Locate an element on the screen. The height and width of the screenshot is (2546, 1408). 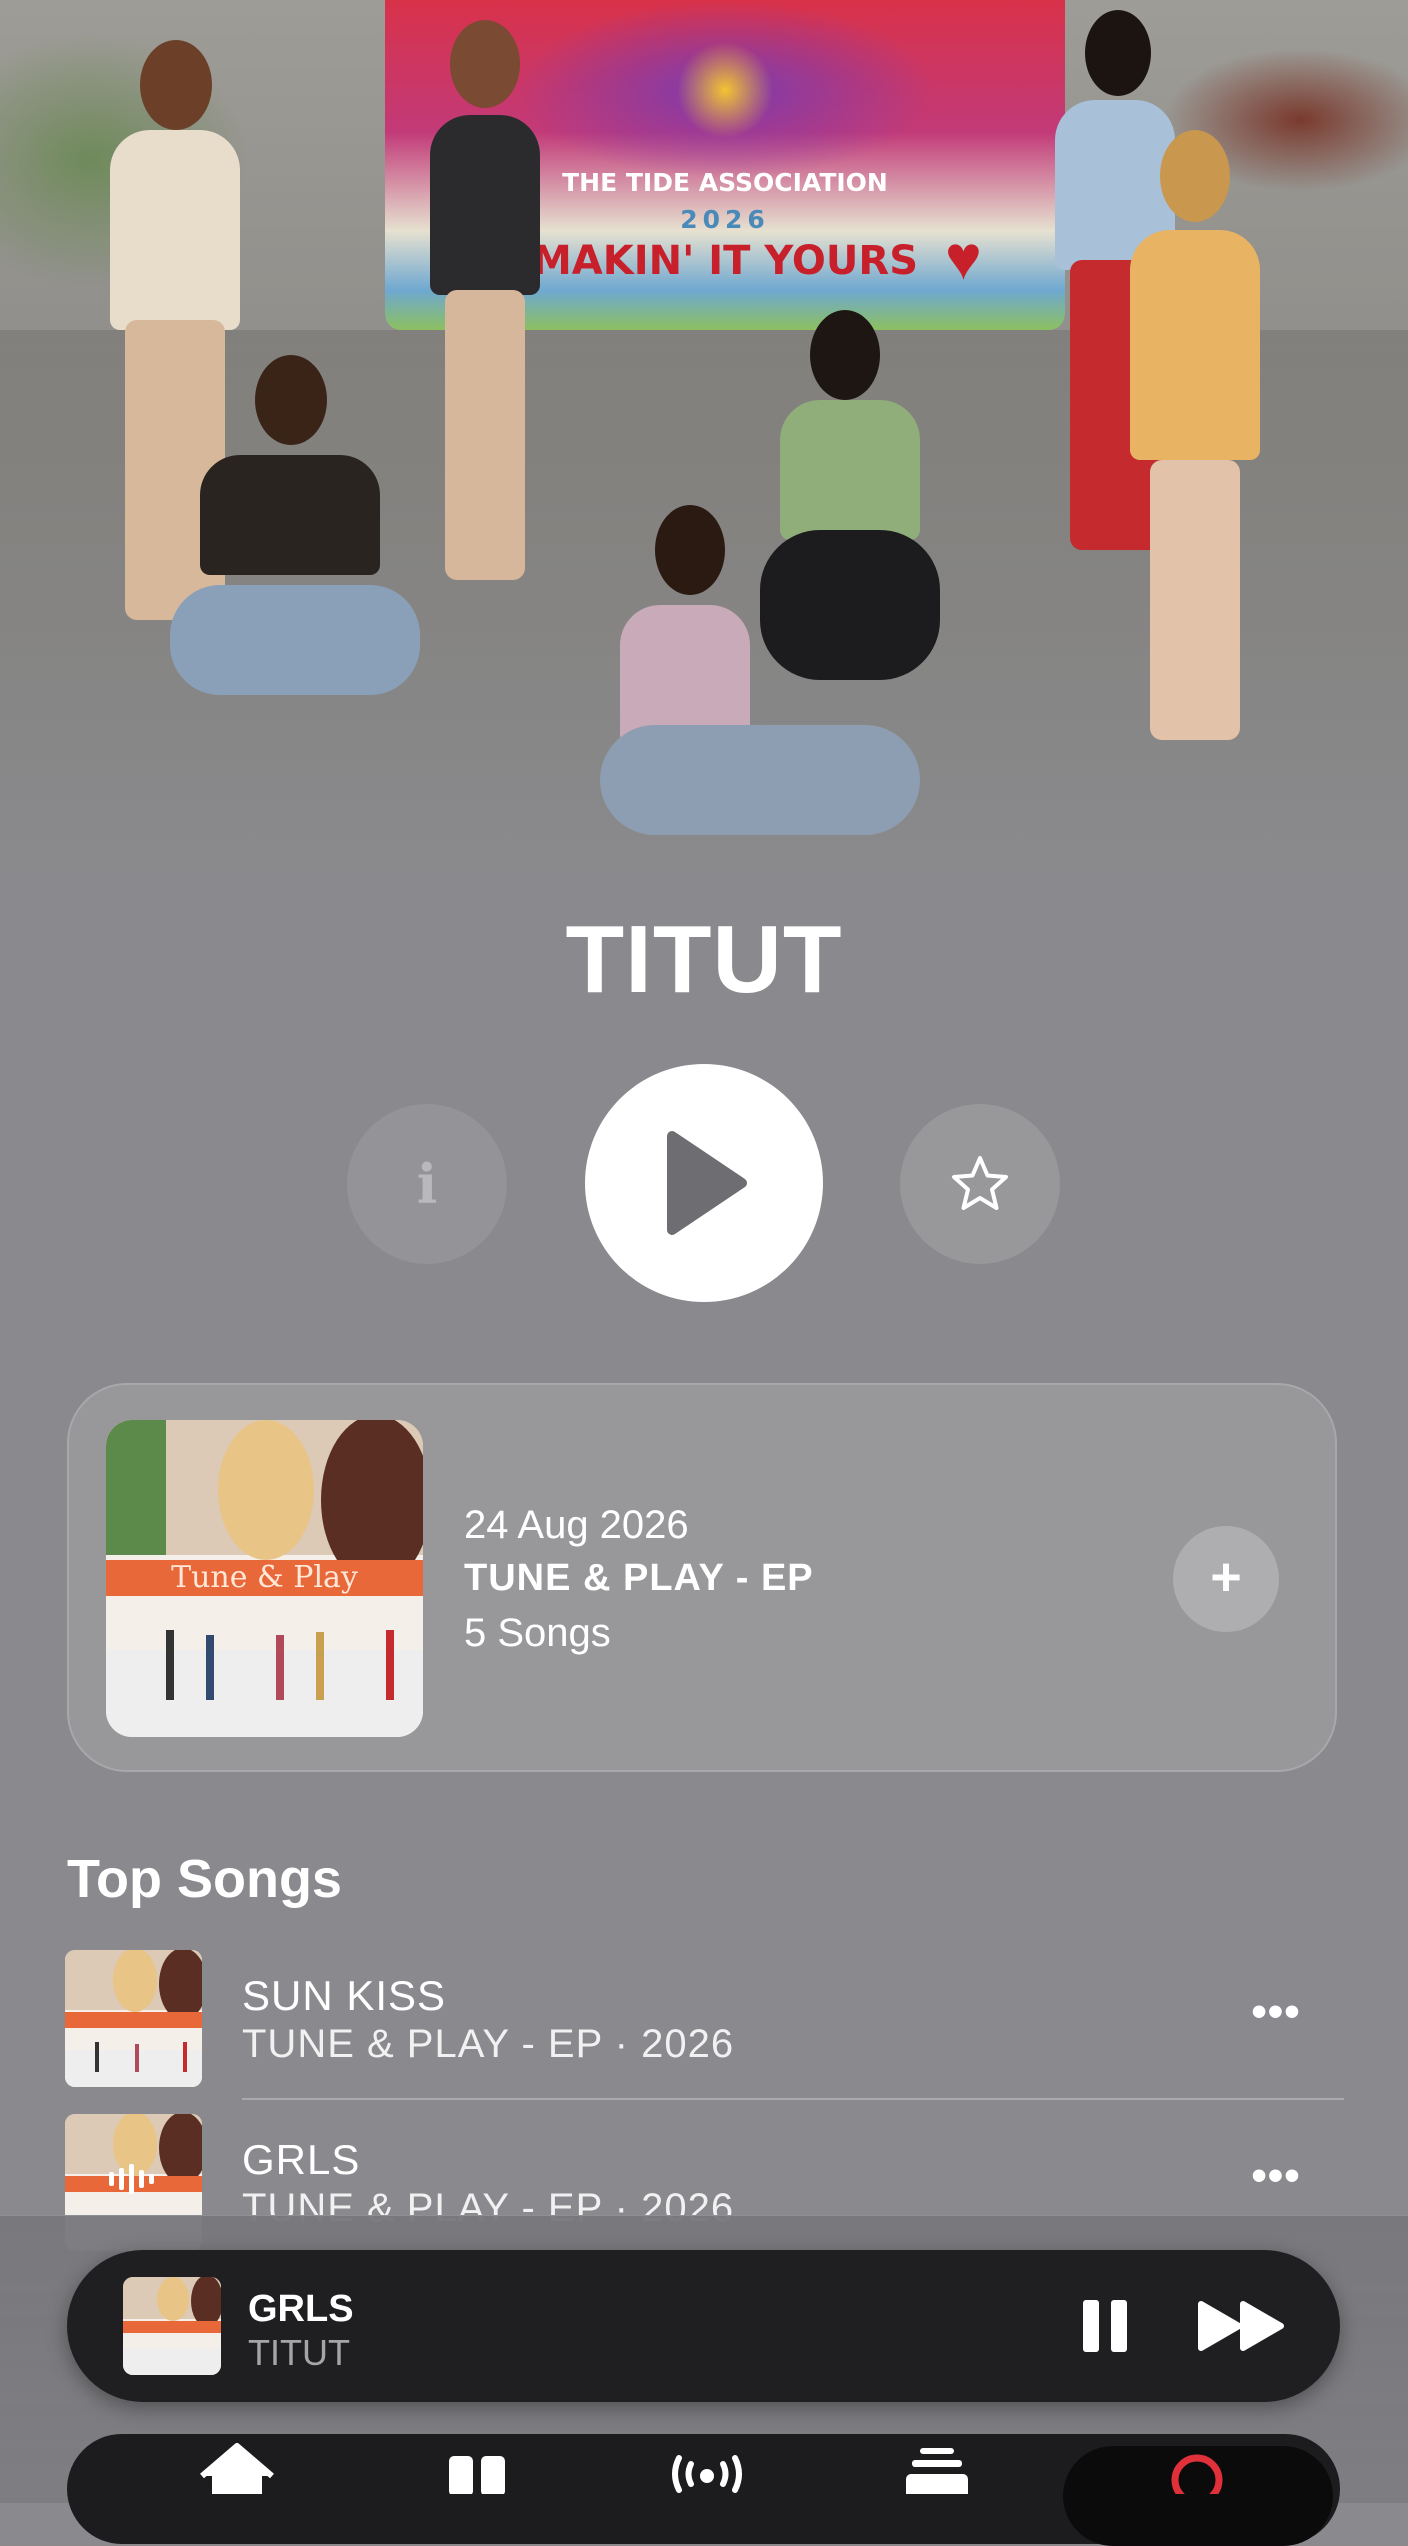
play-button is located at coordinates (704, 1183).